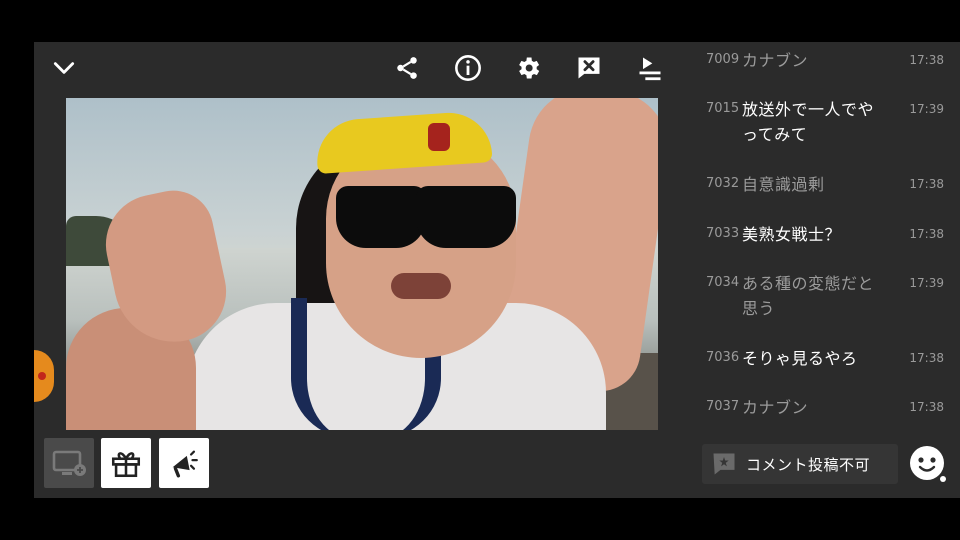  I want to click on comment-text: 美熟女戦士？, so click(792, 234).